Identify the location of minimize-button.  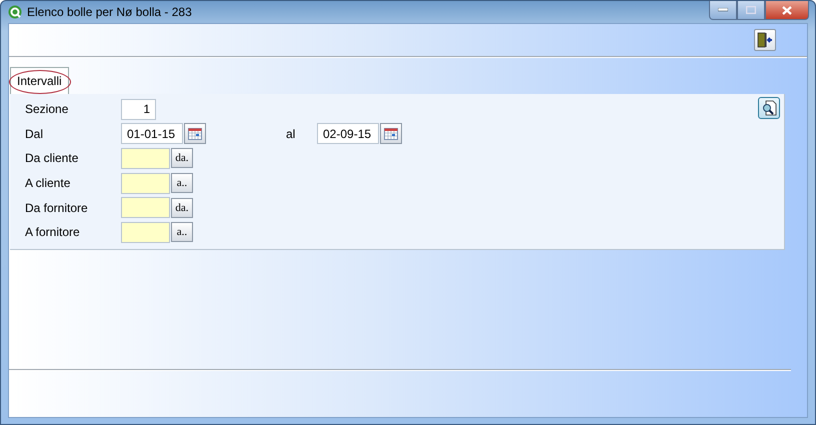
(723, 10).